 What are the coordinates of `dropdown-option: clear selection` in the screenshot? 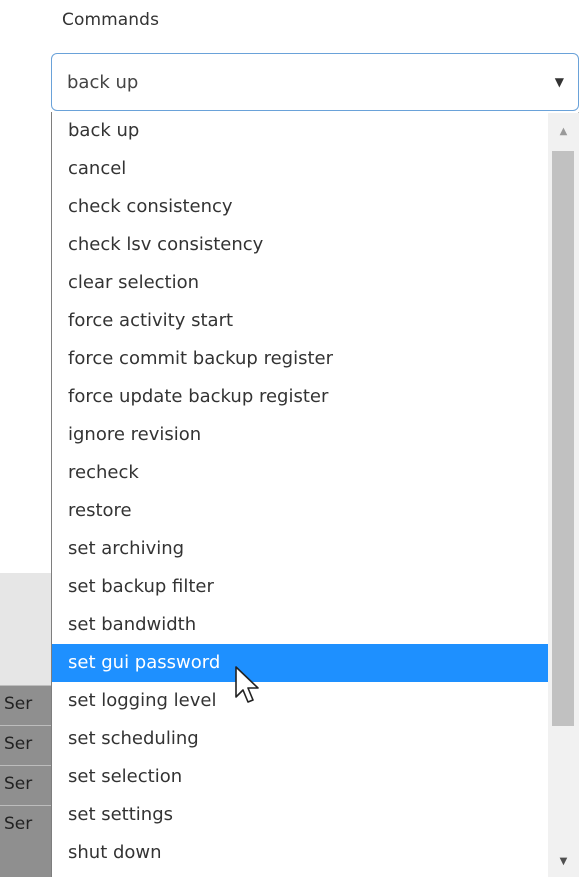 It's located at (300, 283).